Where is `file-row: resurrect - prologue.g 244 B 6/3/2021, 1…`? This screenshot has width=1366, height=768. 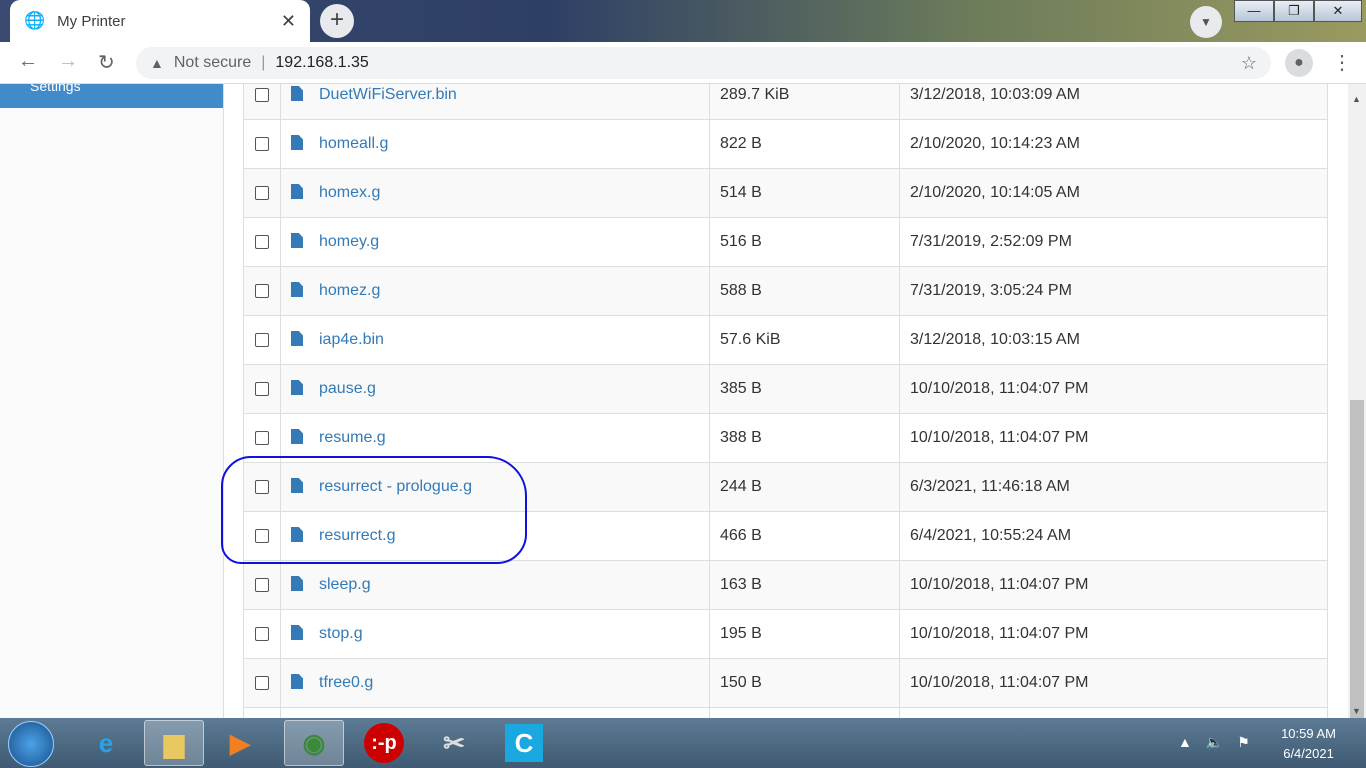 file-row: resurrect - prologue.g 244 B 6/3/2021, 1… is located at coordinates (785, 487).